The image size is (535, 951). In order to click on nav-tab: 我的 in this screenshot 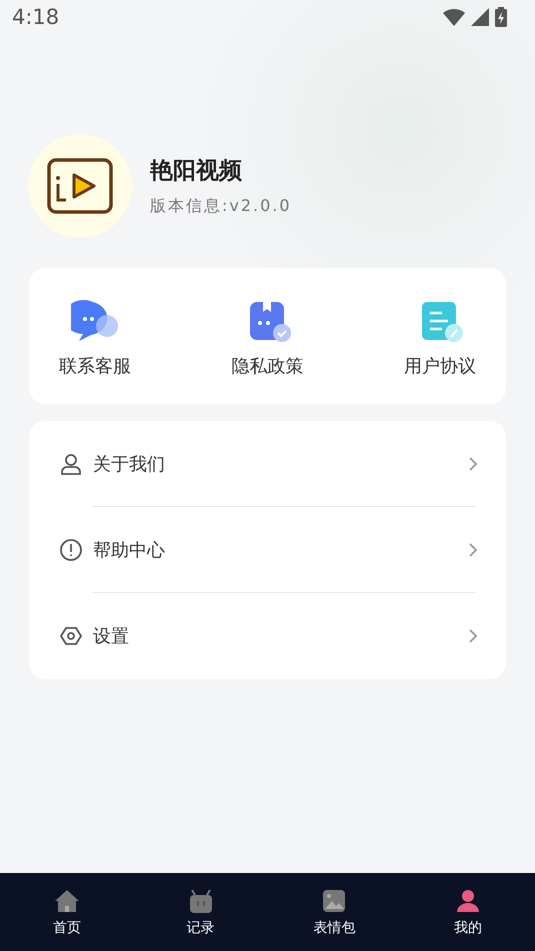, I will do `click(468, 912)`.